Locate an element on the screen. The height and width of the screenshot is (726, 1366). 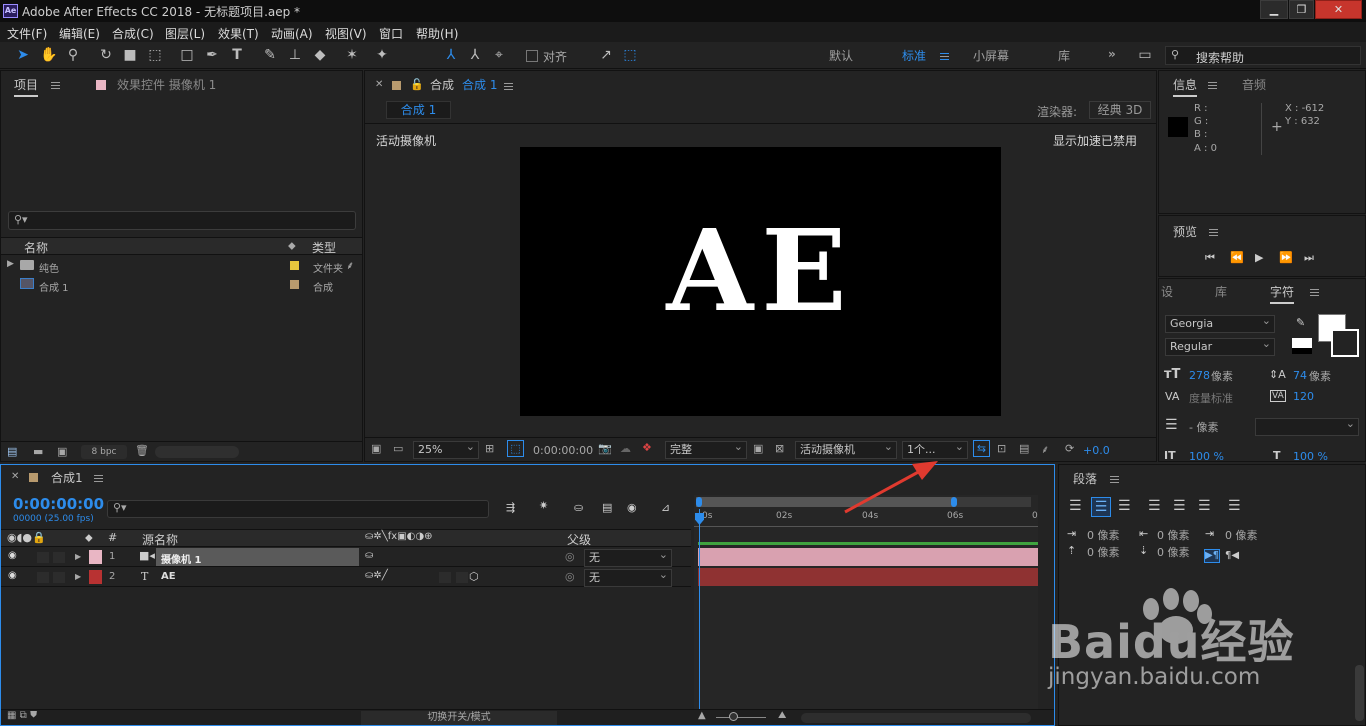
safe-margins-icon: ⊞ is located at coordinates (489, 448).